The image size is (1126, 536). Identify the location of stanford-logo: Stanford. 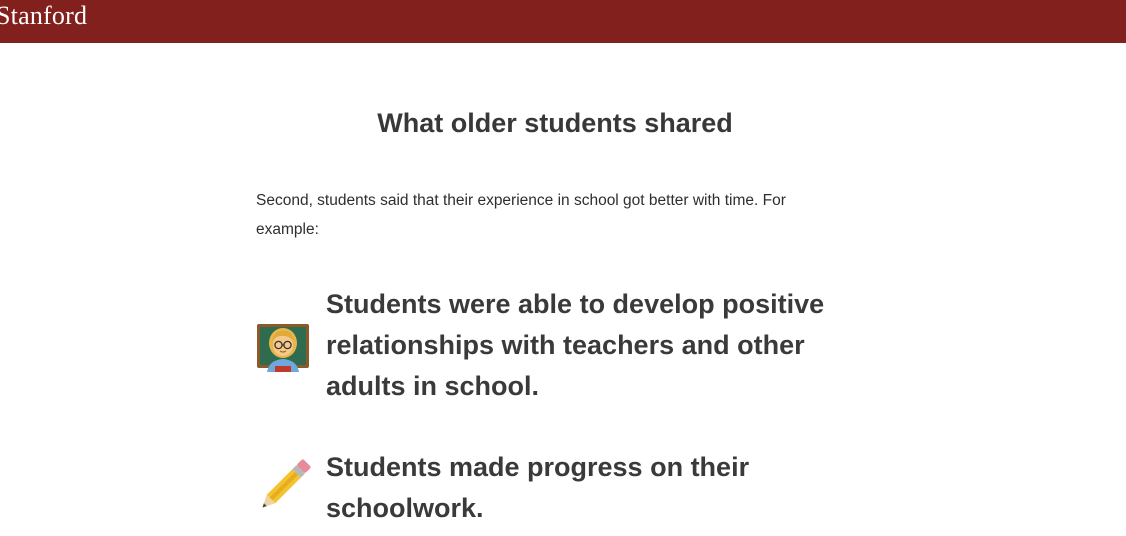
(43, 16).